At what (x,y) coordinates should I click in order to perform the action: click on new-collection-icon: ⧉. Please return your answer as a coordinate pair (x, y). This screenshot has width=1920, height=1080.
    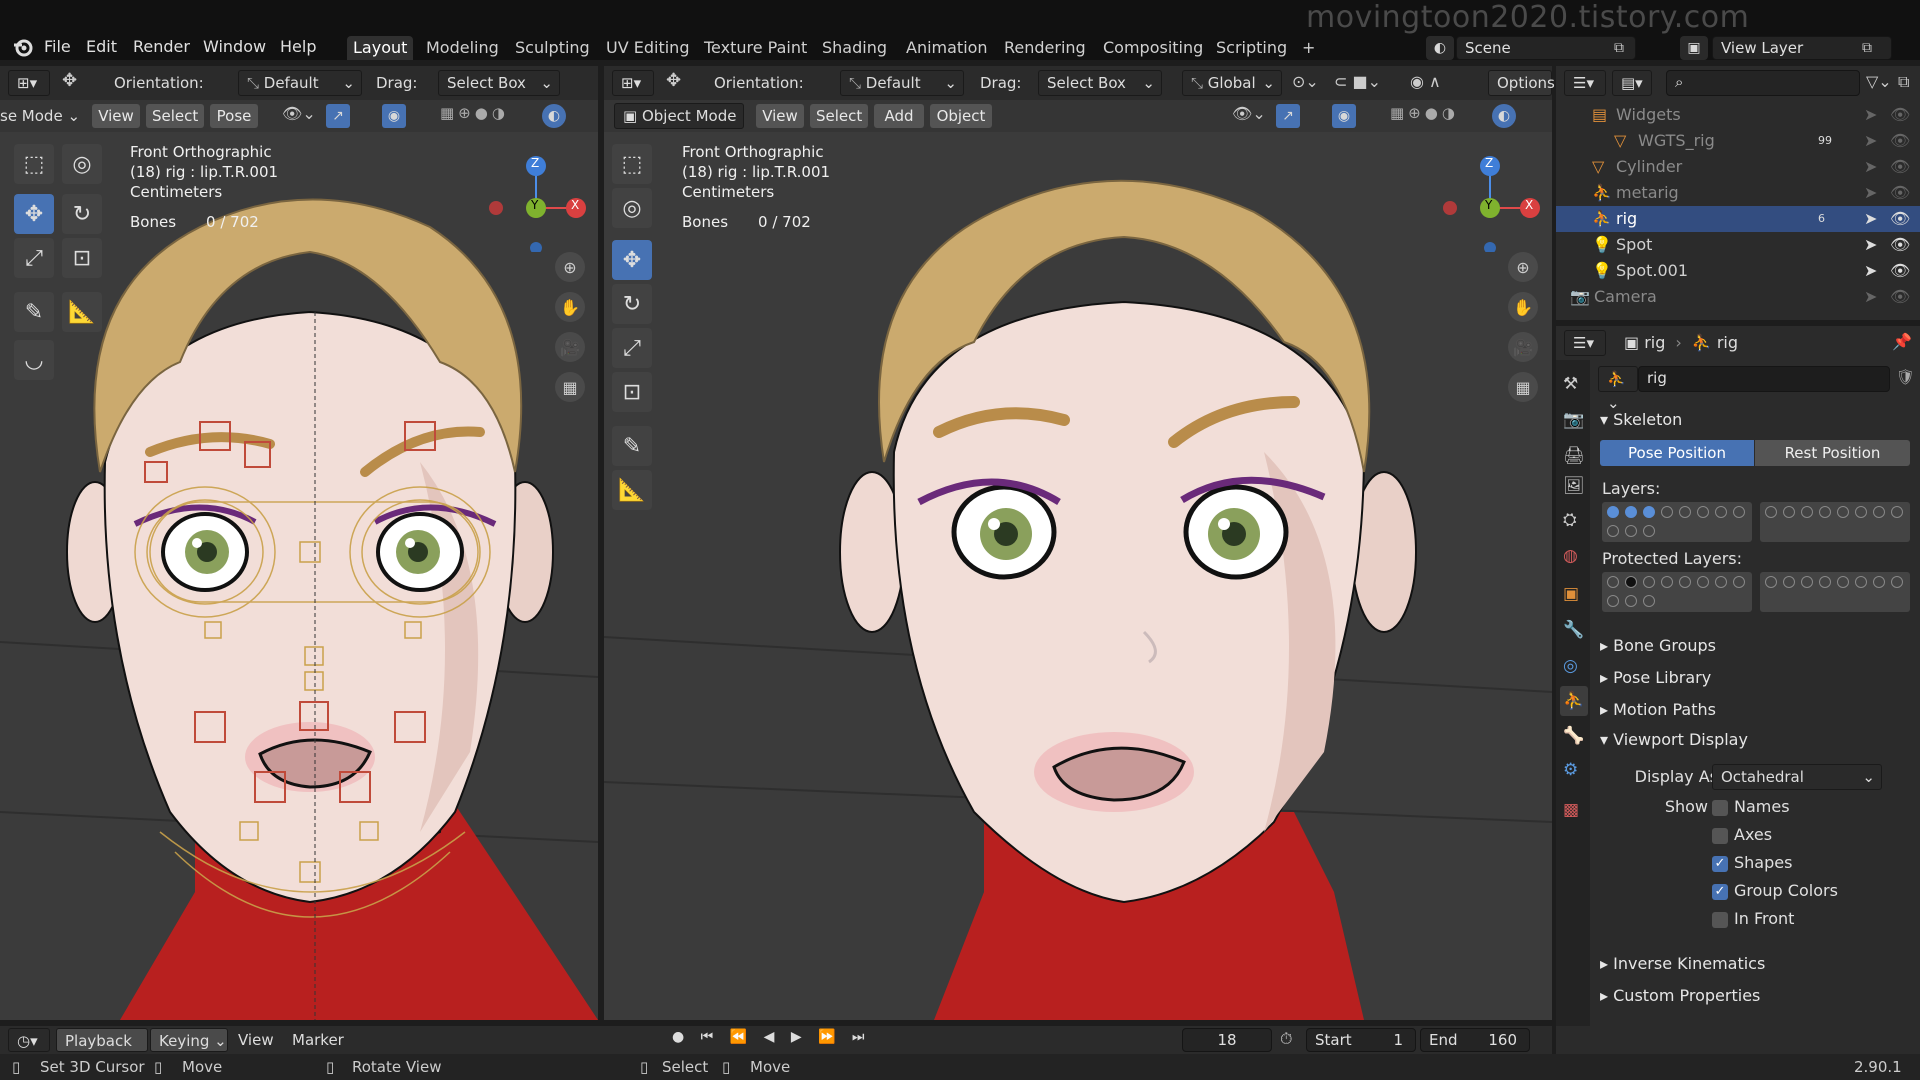
    Looking at the image, I should click on (1903, 82).